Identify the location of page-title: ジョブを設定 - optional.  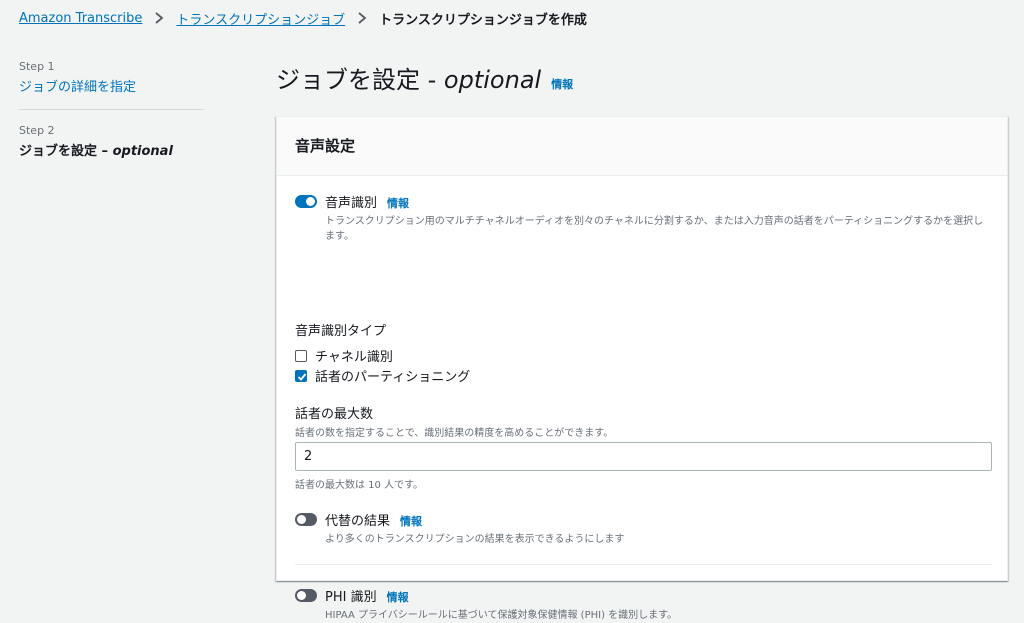
(408, 77).